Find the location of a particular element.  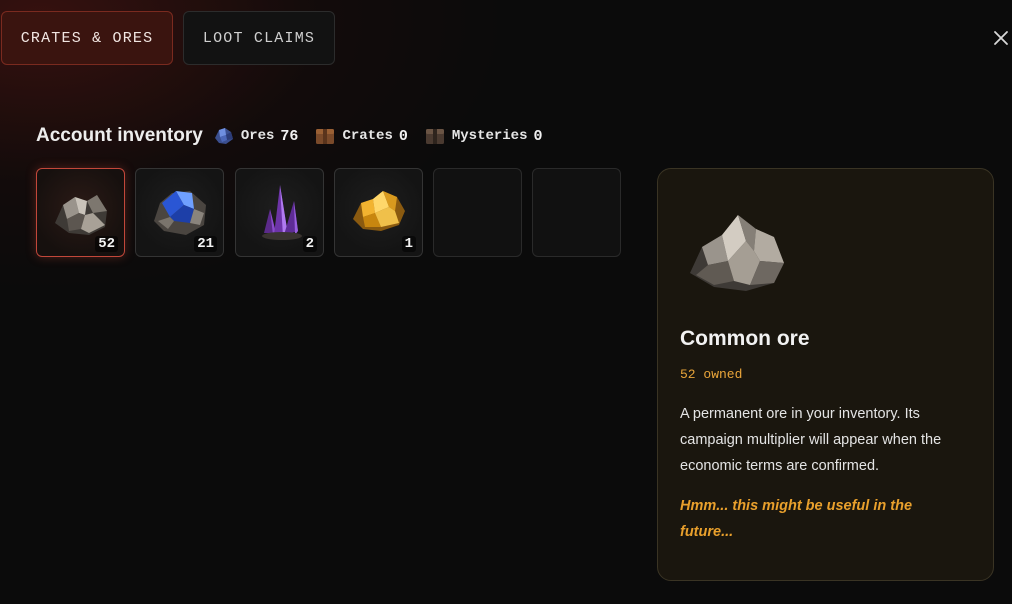

stat-crates: Crates 0 is located at coordinates (361, 136).